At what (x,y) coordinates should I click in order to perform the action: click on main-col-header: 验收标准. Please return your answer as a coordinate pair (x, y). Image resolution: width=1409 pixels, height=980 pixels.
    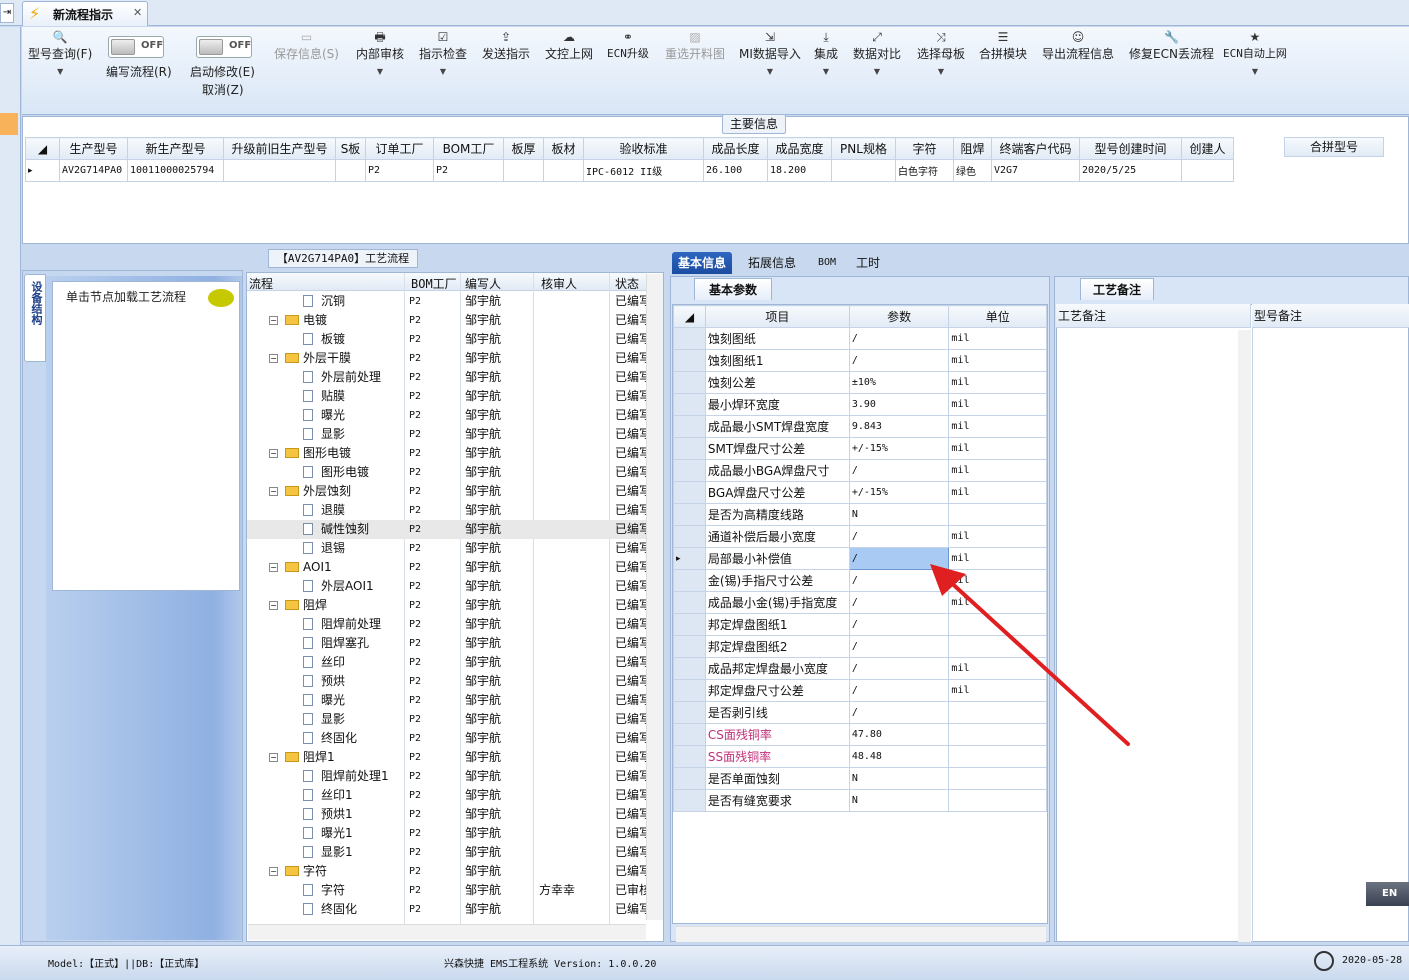
    Looking at the image, I should click on (643, 148).